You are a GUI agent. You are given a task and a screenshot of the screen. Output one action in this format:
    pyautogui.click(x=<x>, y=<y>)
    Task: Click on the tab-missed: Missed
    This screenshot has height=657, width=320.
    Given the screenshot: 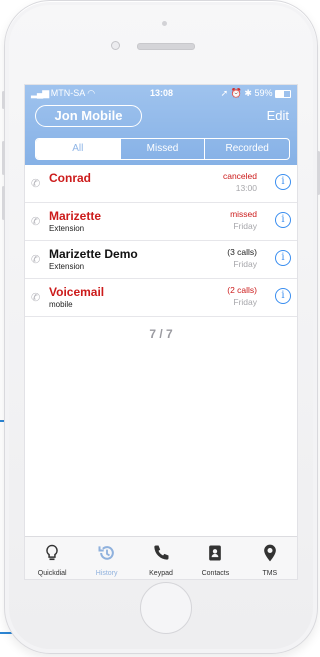 What is the action you would take?
    pyautogui.click(x=162, y=149)
    